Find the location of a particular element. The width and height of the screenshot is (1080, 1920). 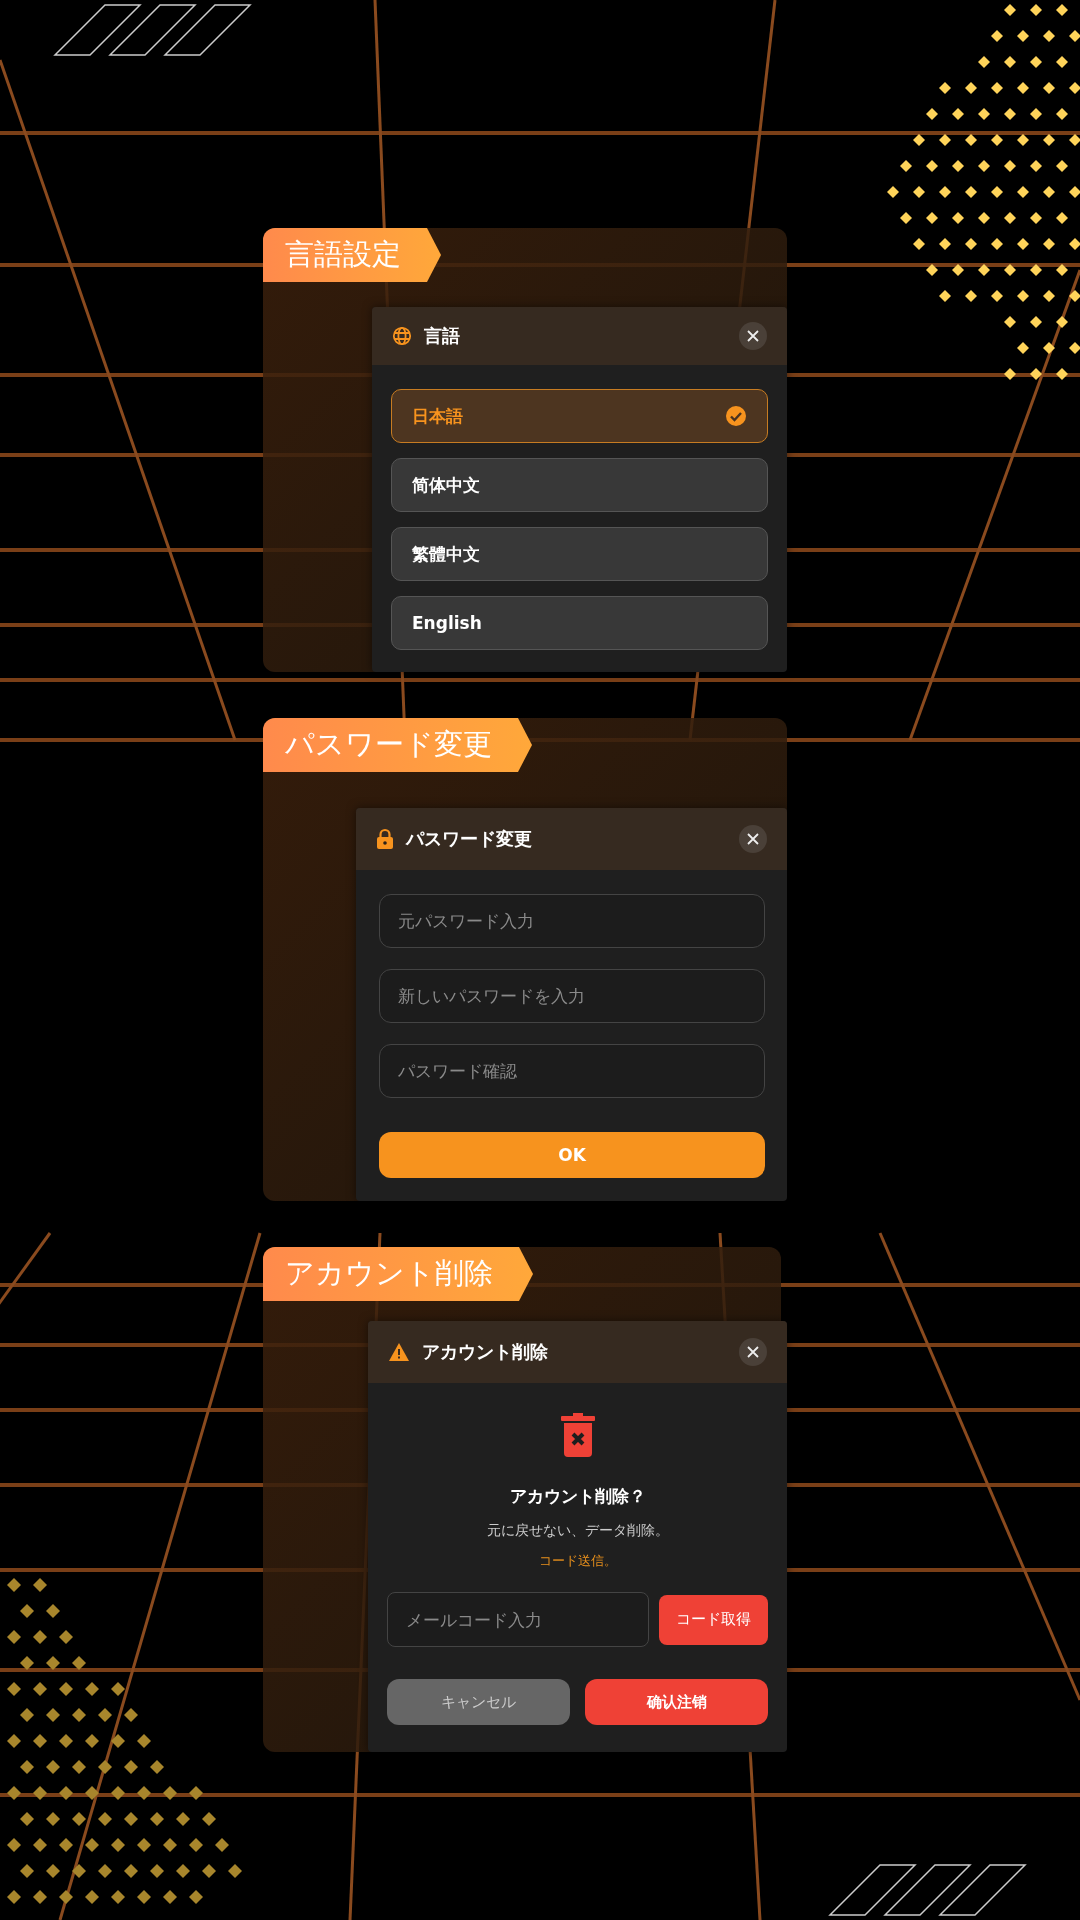

password-field: パスワード確認 is located at coordinates (572, 1071).